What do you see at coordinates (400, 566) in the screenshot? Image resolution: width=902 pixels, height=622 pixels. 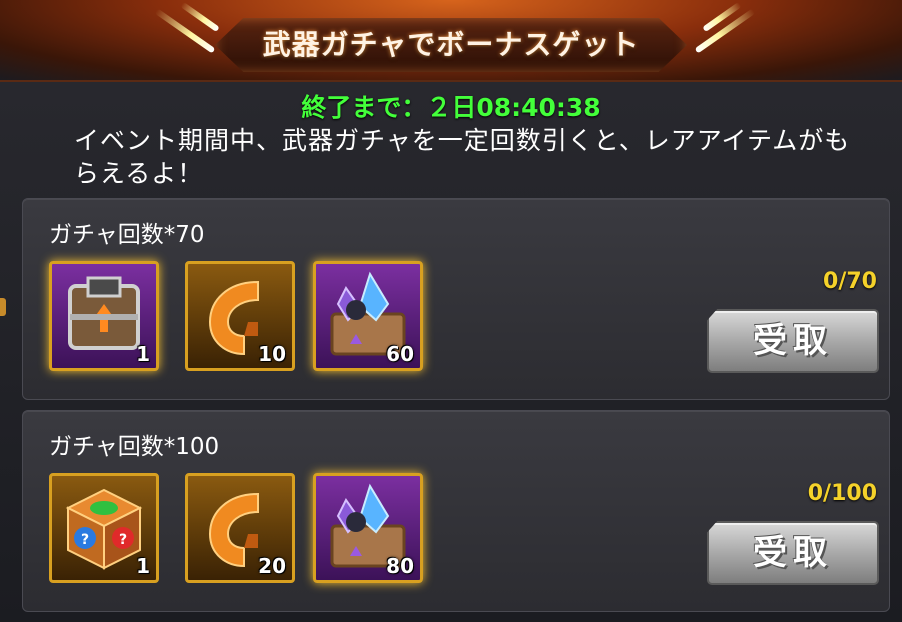 I see `item-count: 80` at bounding box center [400, 566].